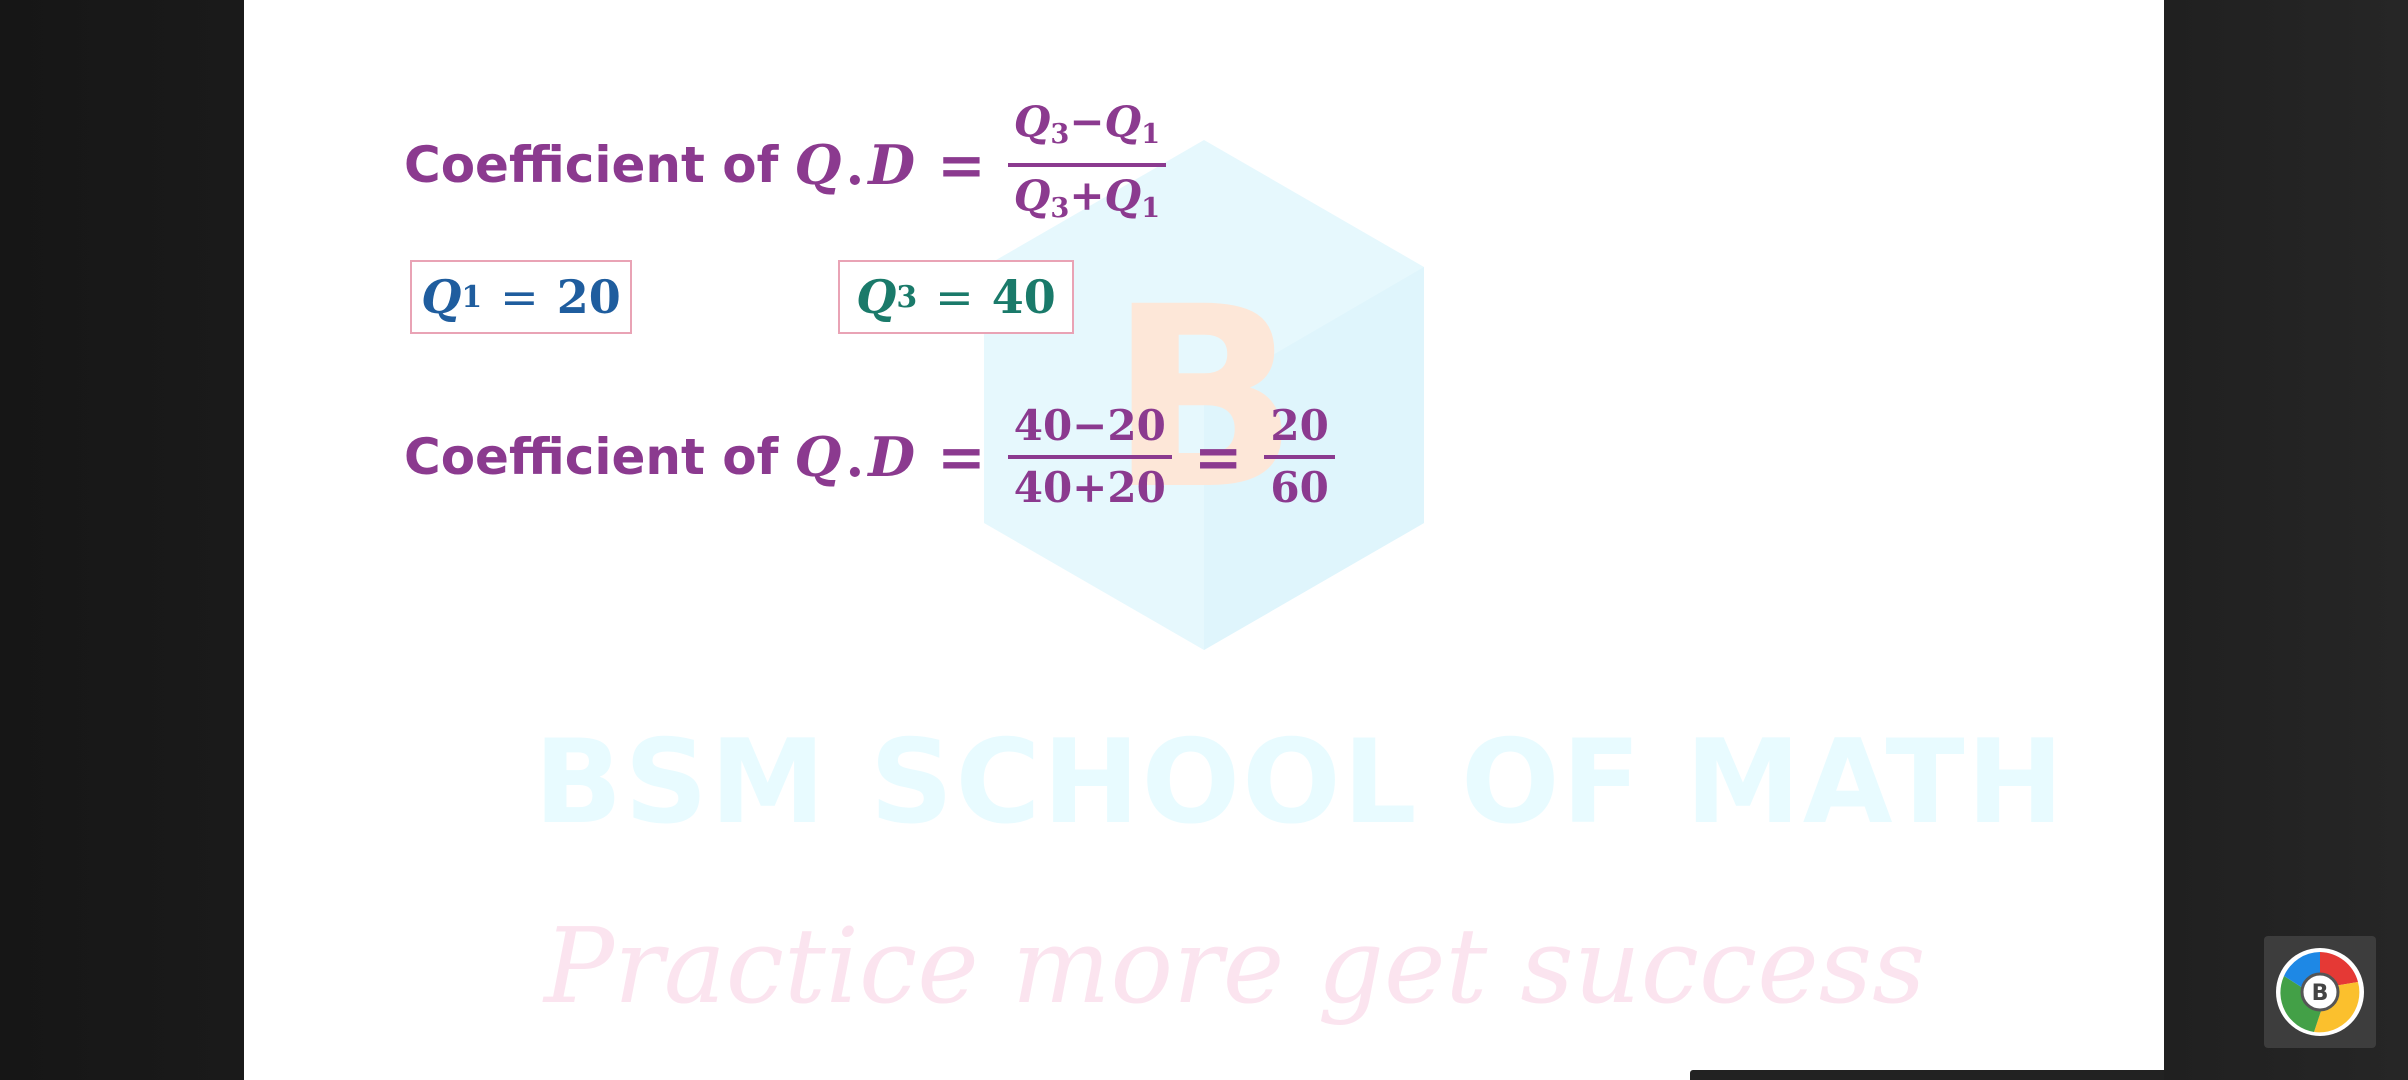  I want to click on formula-var-d: D, so click(892, 165).